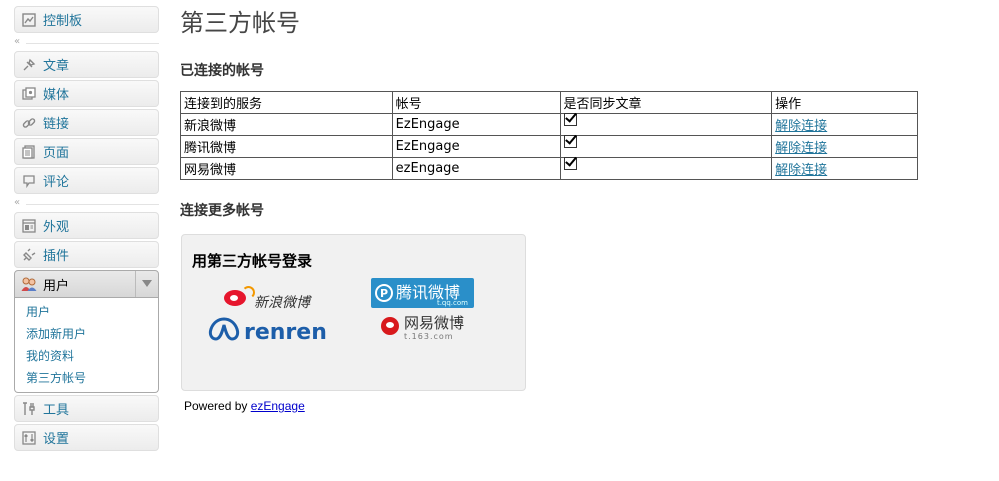 This screenshot has width=999, height=481. Describe the element at coordinates (86, 356) in the screenshot. I see `submenu-item-profile: 我的资料` at that location.